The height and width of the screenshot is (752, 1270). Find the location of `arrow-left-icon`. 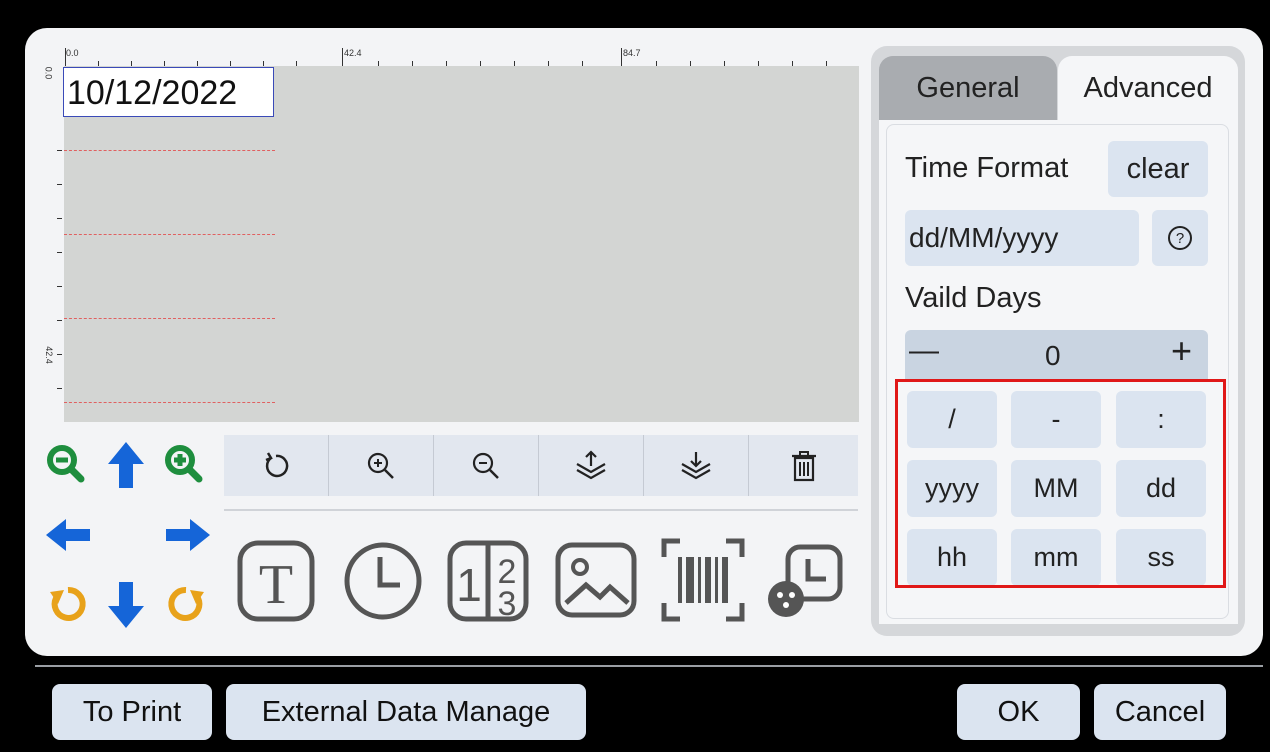

arrow-left-icon is located at coordinates (69, 535).